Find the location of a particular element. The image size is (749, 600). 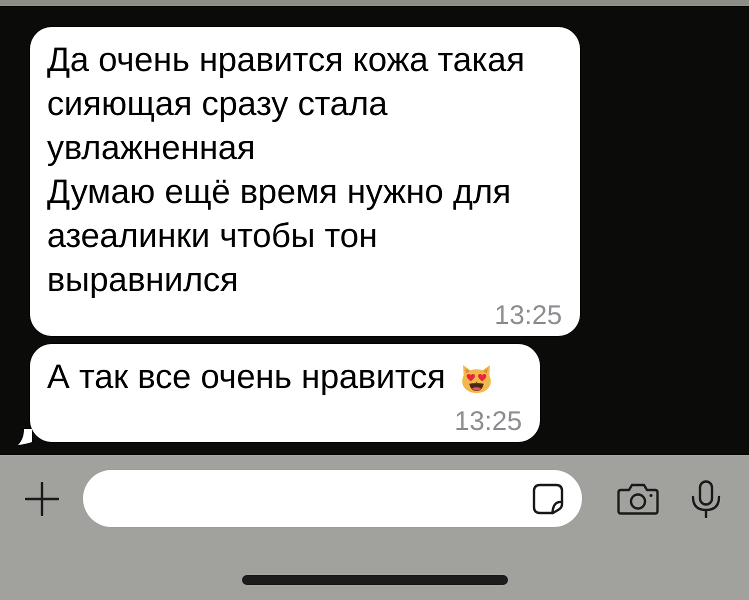

message-text: А так все очень нравится is located at coordinates (246, 377).